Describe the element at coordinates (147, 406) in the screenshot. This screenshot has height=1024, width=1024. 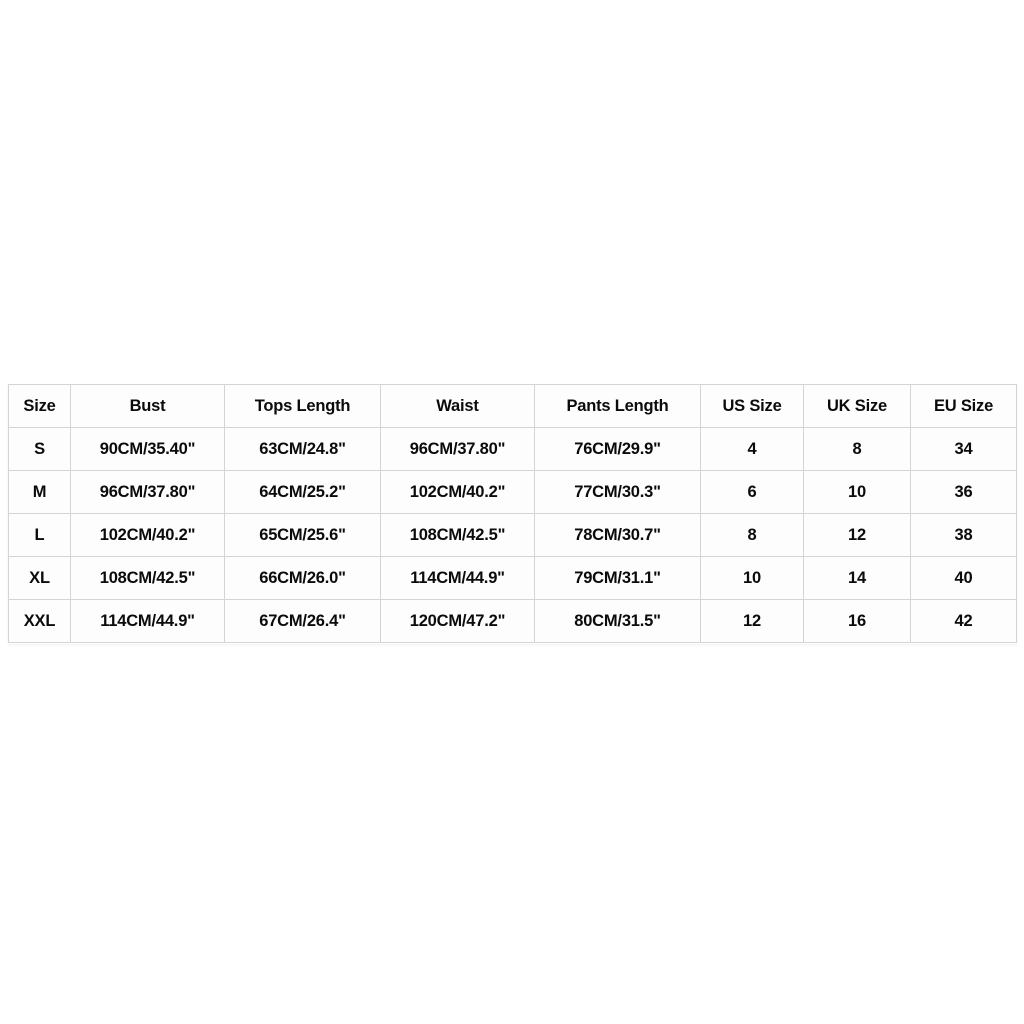
I see `column-header-bust: Bust` at that location.